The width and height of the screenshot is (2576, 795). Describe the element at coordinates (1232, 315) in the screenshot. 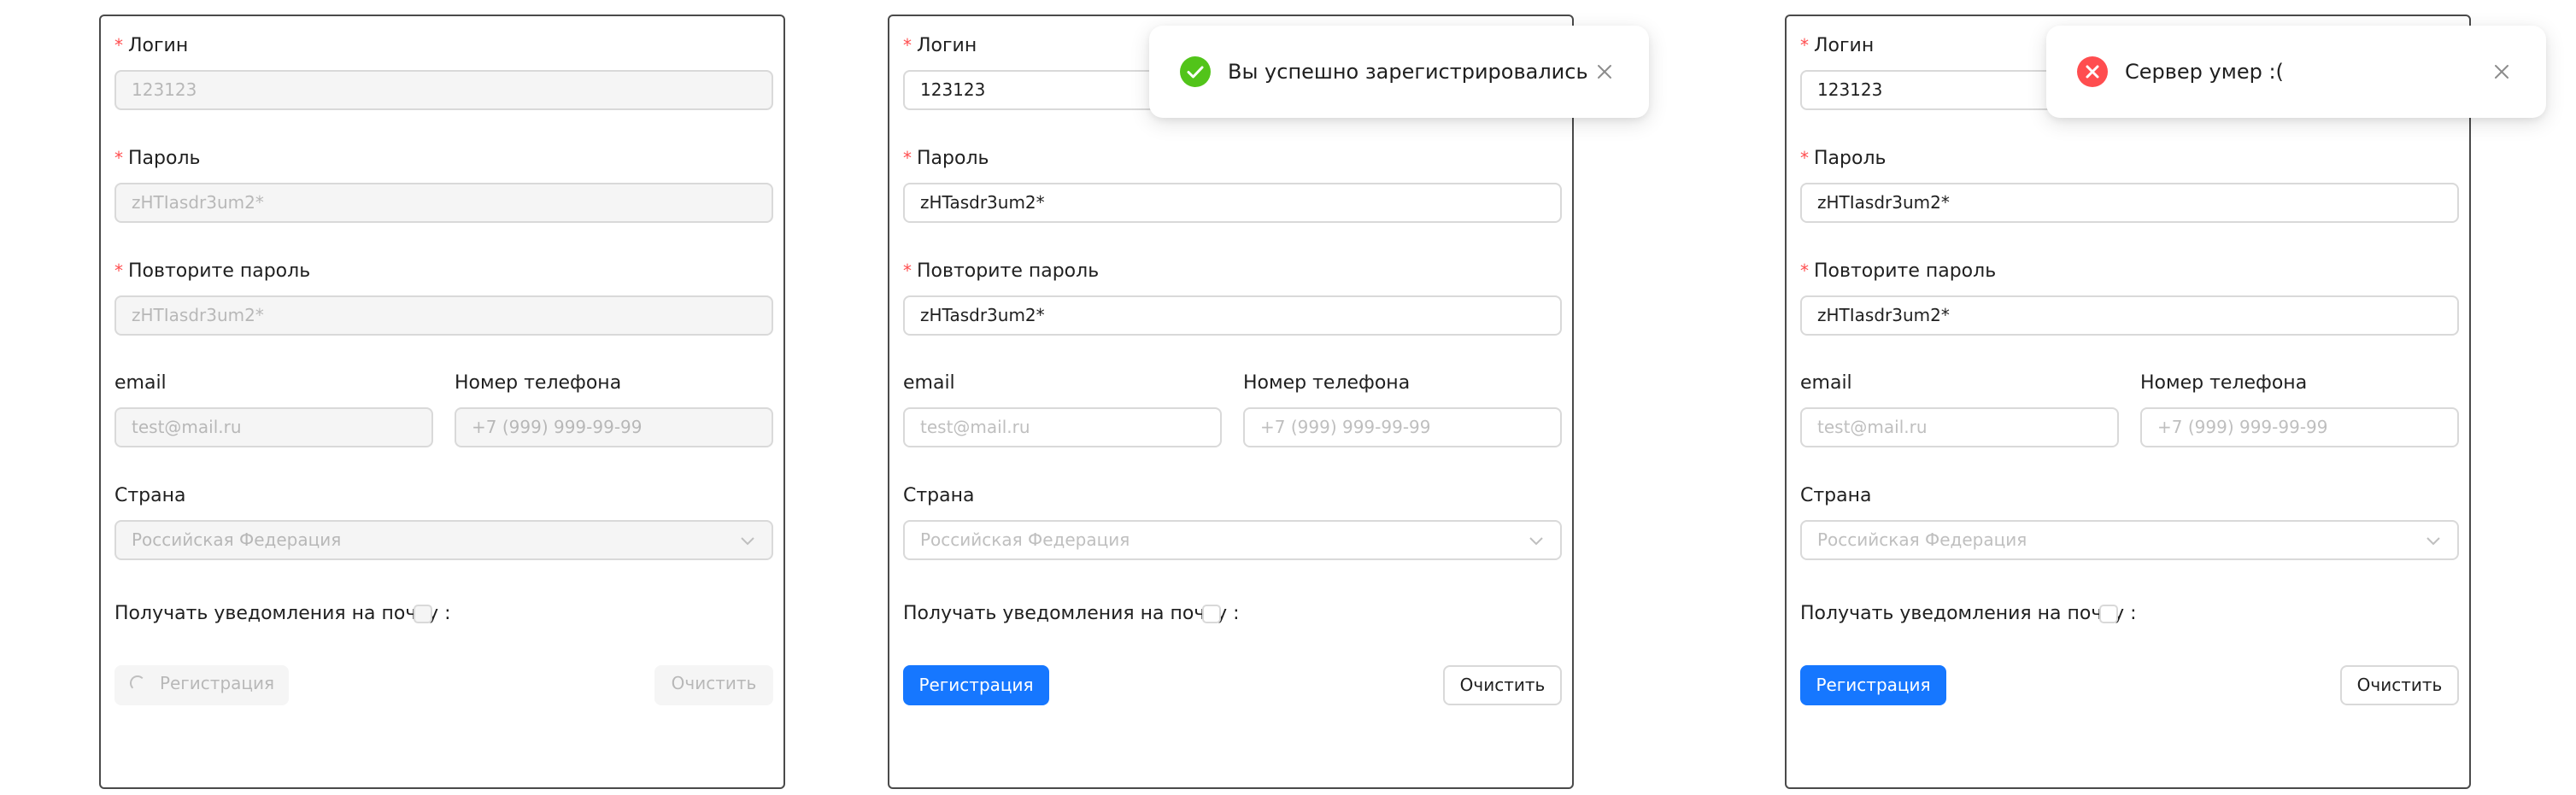

I see `password-repeat-input: zHTasdr3um2*` at that location.